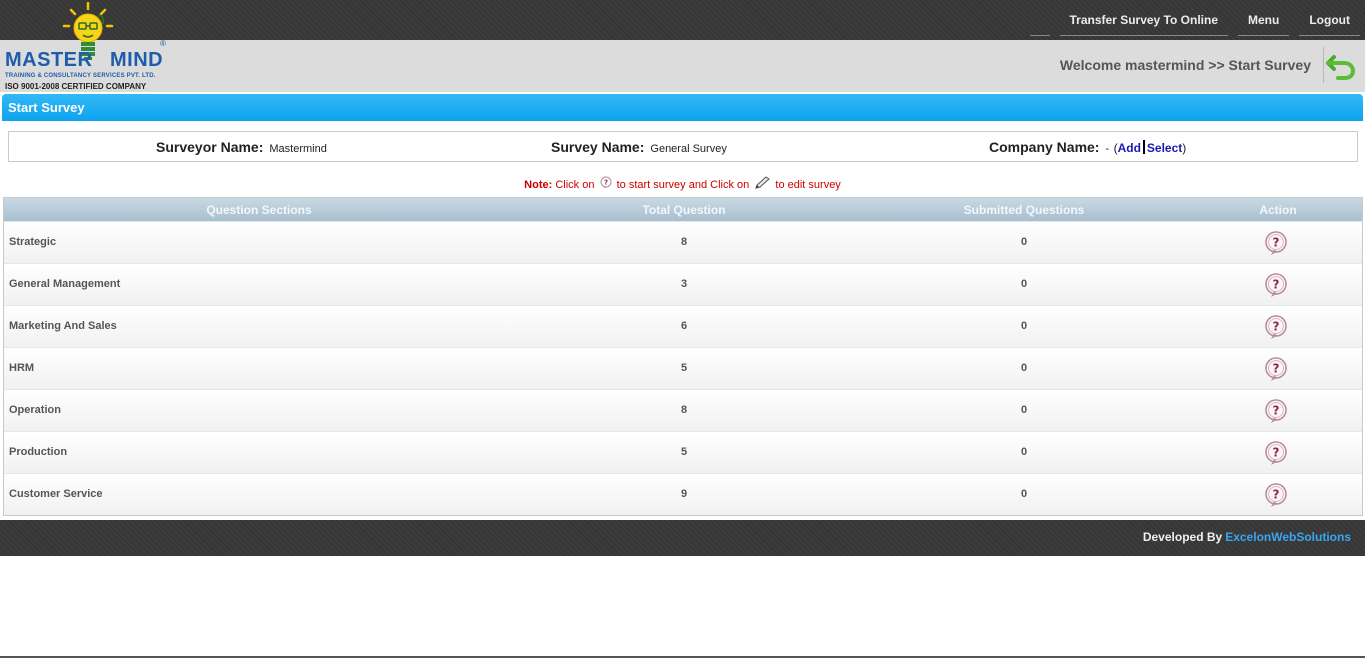 The width and height of the screenshot is (1365, 659). I want to click on logo-certification: ISO 9001-2008 CERTIFIED COMPANY, so click(76, 86).